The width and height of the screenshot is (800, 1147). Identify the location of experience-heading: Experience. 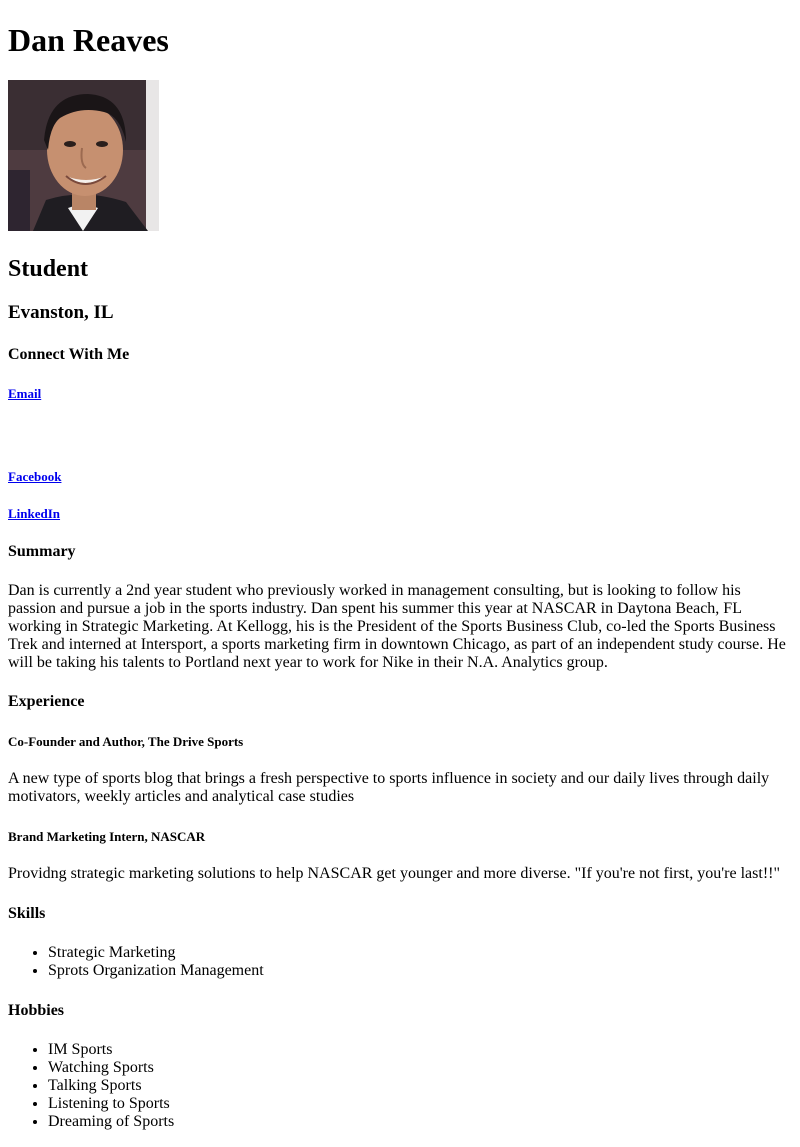
(46, 701).